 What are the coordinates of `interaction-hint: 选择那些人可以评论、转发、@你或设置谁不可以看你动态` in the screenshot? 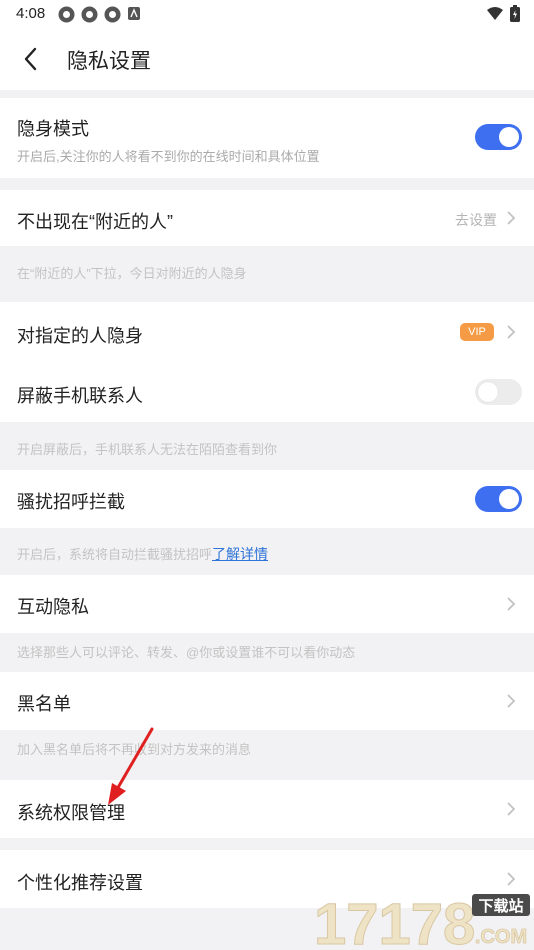 It's located at (186, 652).